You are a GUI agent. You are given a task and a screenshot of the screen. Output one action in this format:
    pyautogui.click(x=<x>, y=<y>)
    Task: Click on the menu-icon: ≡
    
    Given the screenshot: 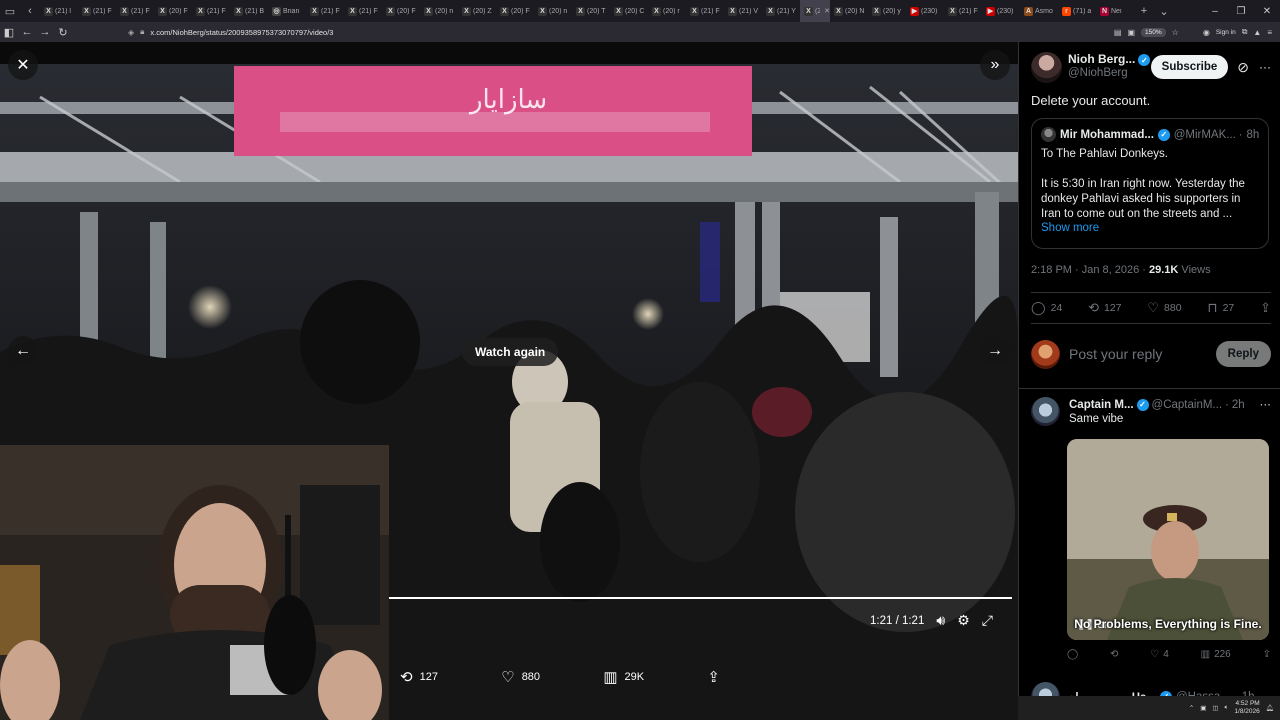 What is the action you would take?
    pyautogui.click(x=1269, y=32)
    